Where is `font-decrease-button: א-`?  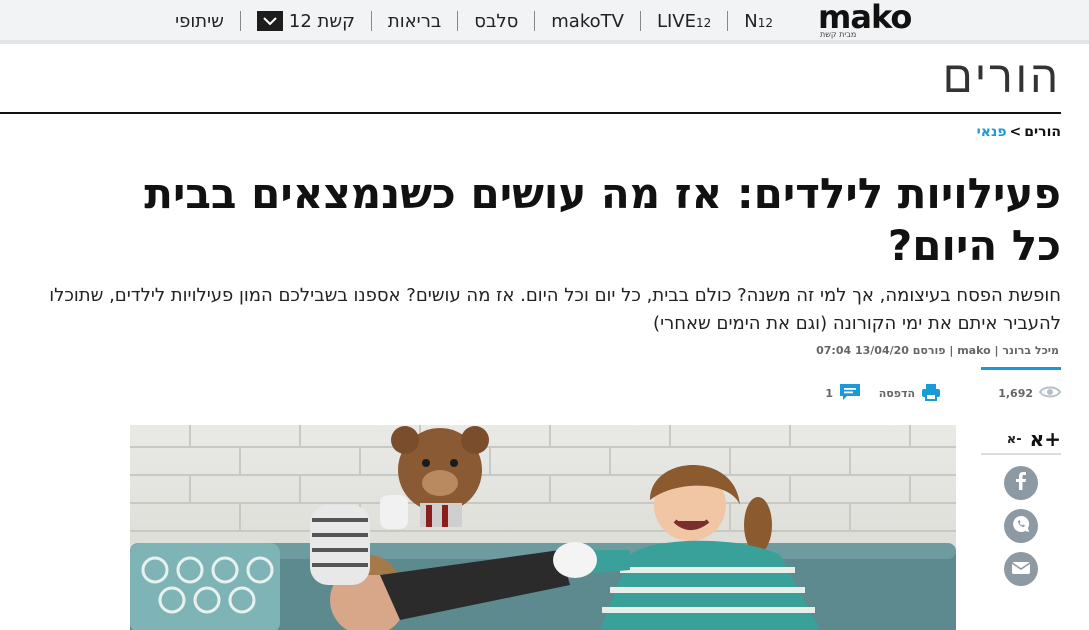 font-decrease-button: א- is located at coordinates (1014, 439).